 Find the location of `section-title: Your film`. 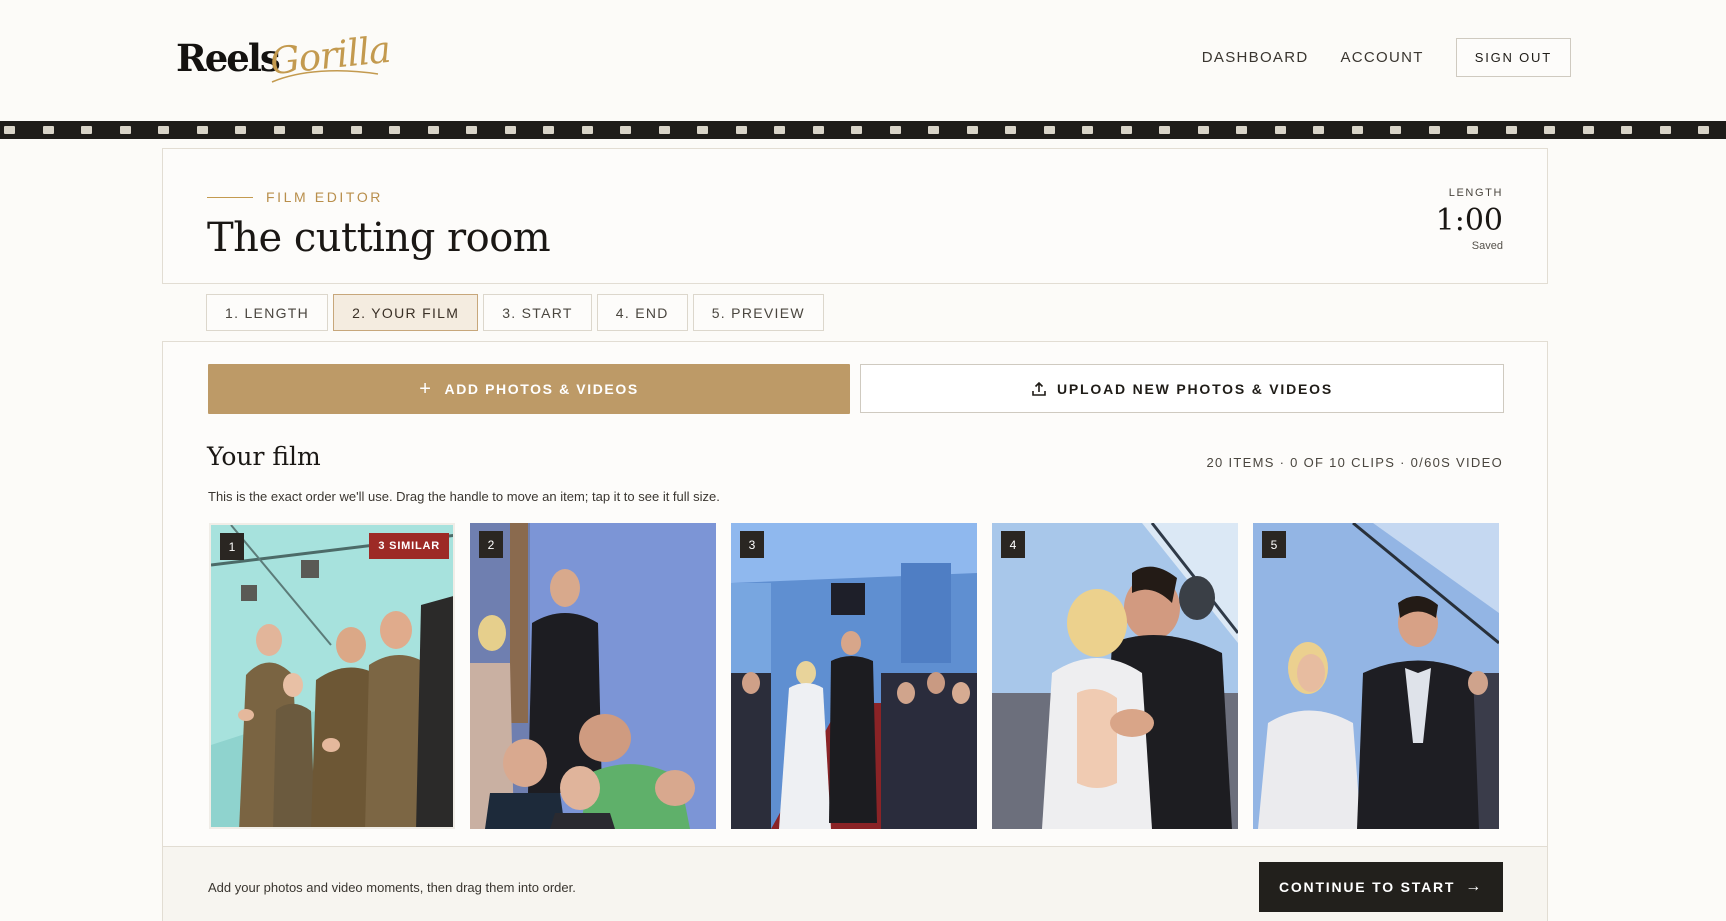

section-title: Your film is located at coordinates (264, 456).